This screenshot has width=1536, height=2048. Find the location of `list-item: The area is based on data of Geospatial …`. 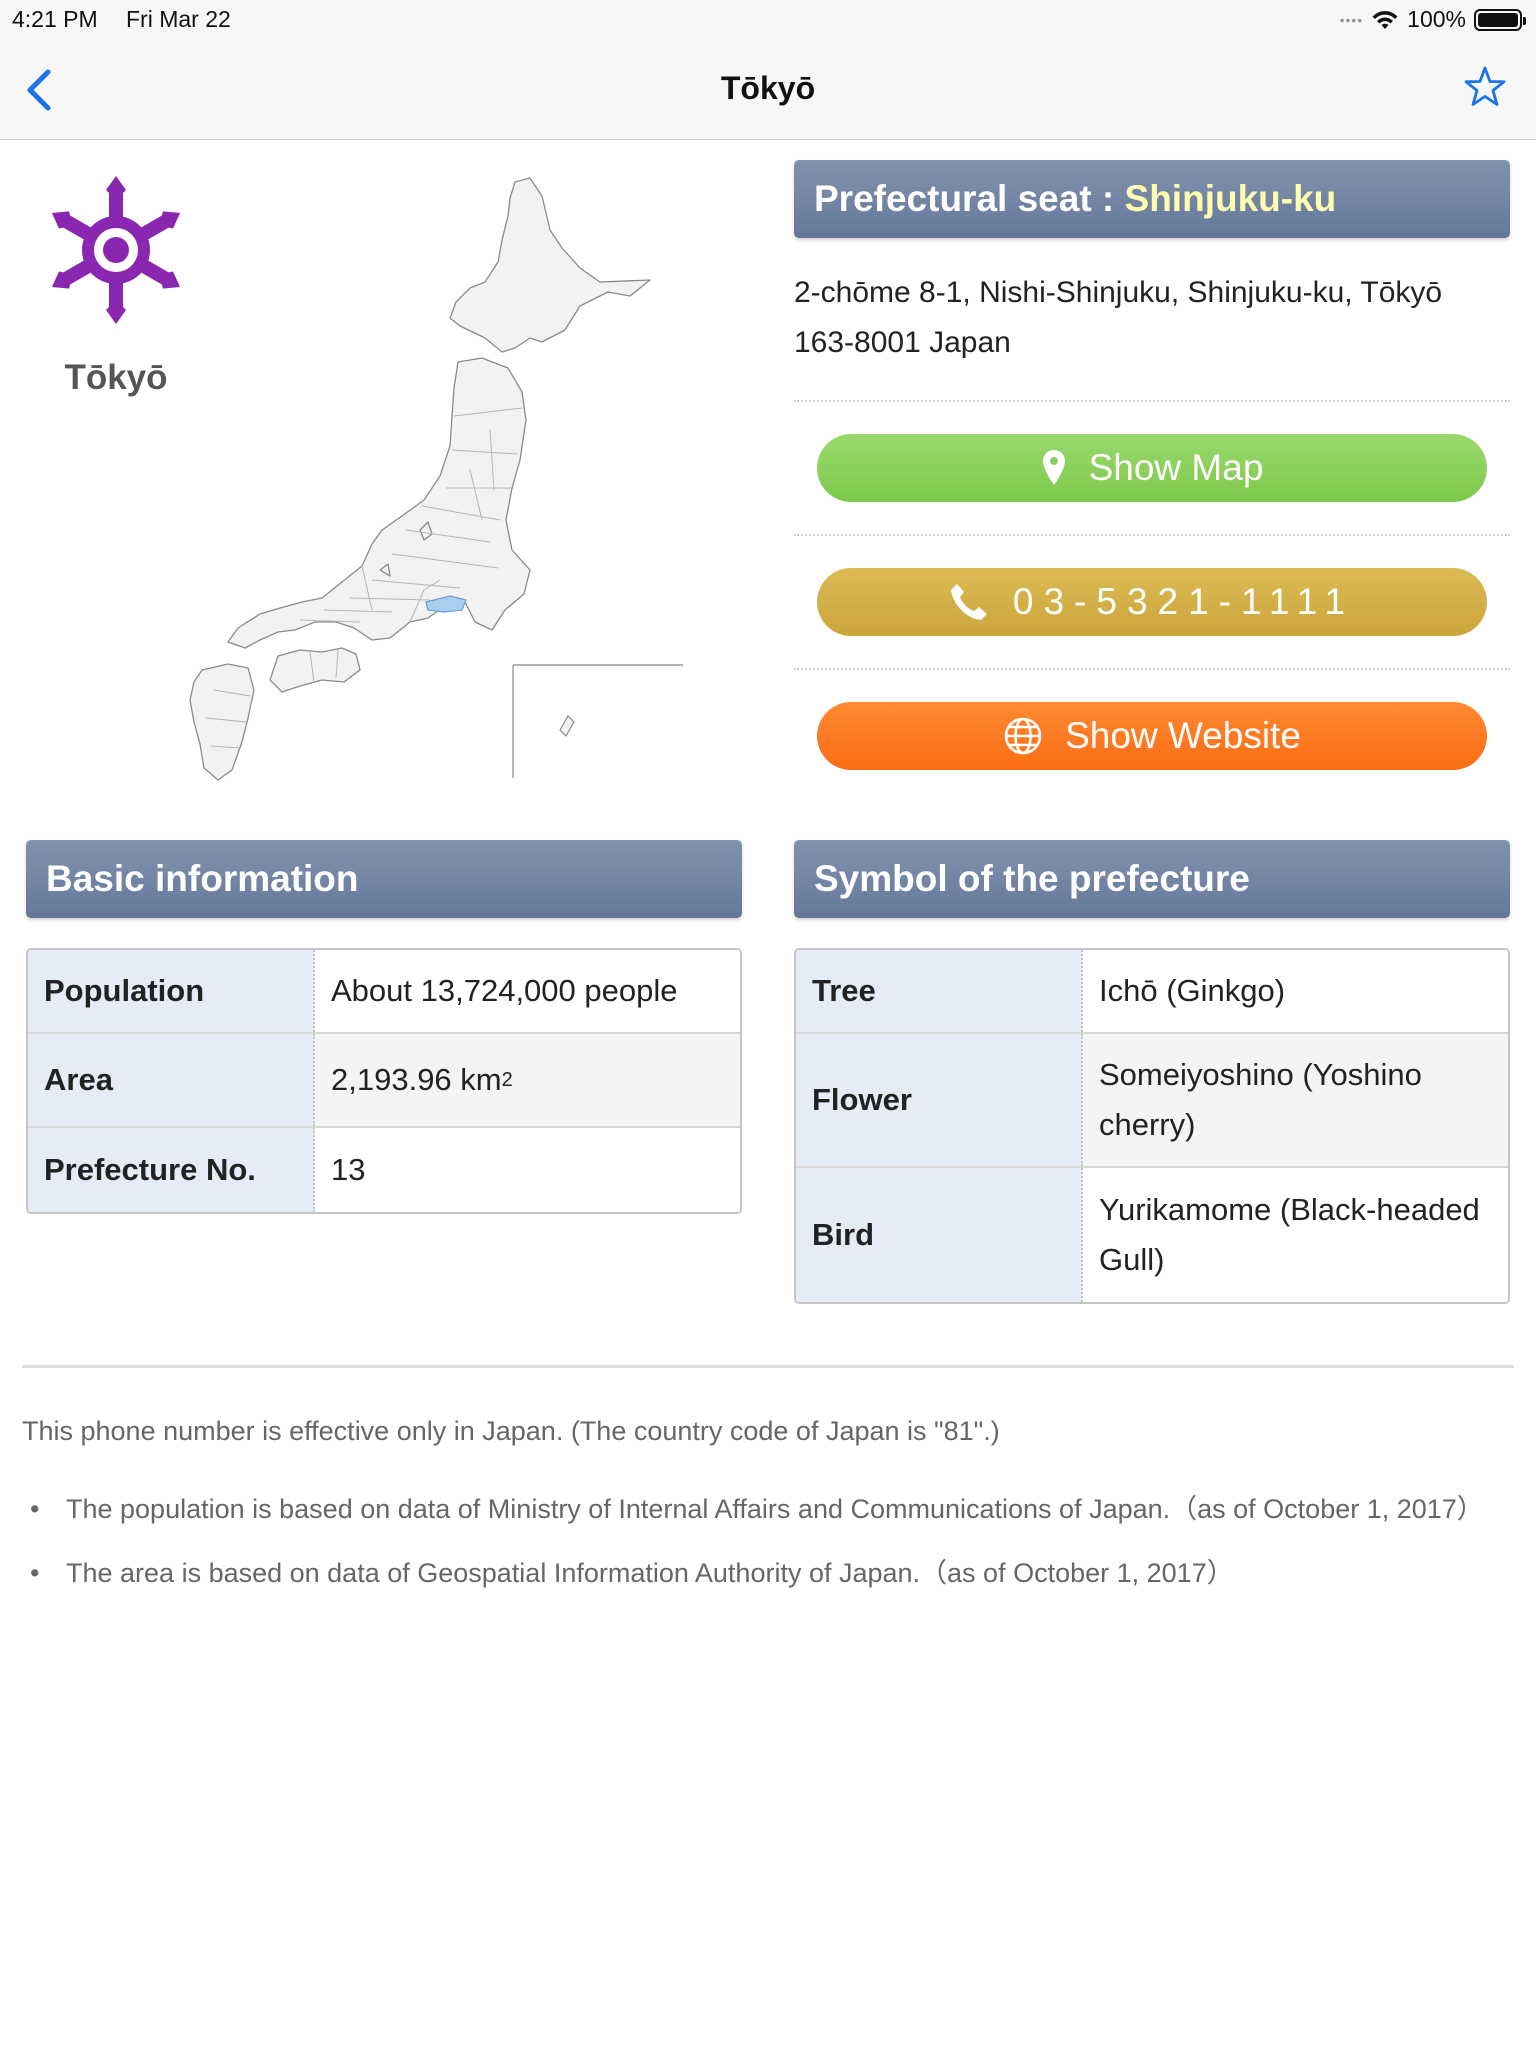

list-item: The area is based on data of Geospatial … is located at coordinates (757, 1573).